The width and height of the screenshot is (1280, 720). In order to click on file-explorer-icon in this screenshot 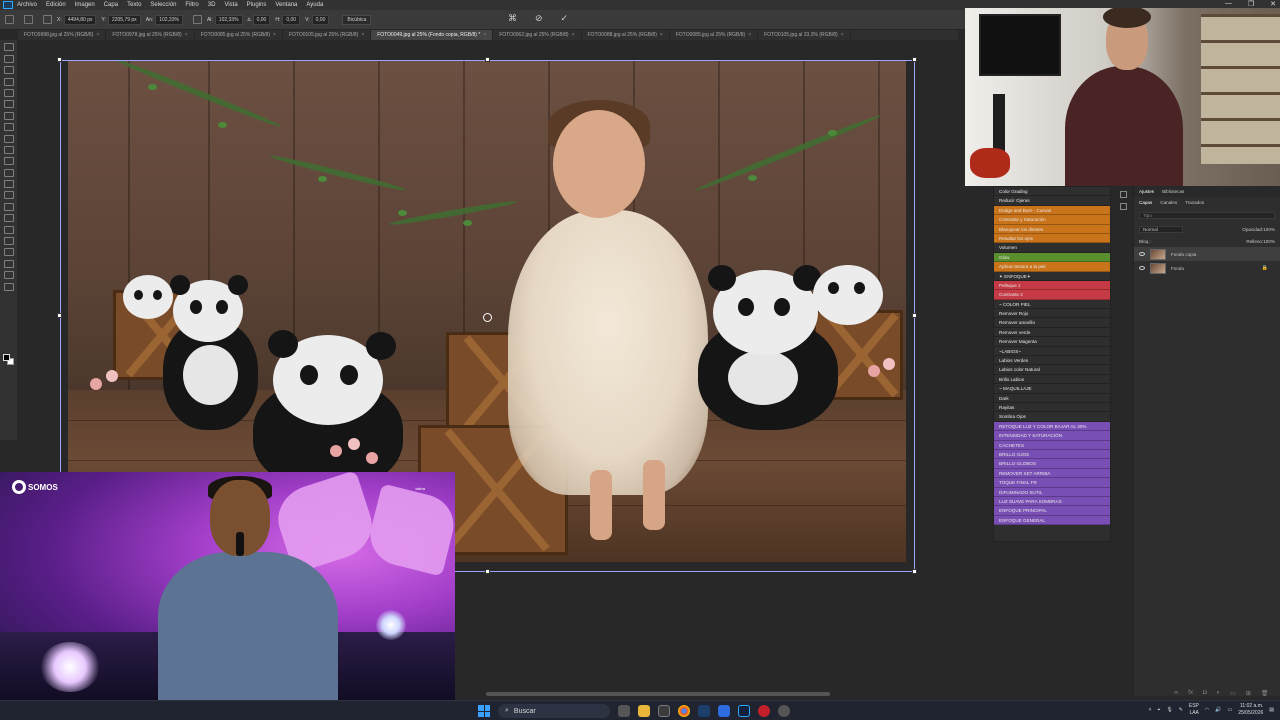, I will do `click(644, 711)`.